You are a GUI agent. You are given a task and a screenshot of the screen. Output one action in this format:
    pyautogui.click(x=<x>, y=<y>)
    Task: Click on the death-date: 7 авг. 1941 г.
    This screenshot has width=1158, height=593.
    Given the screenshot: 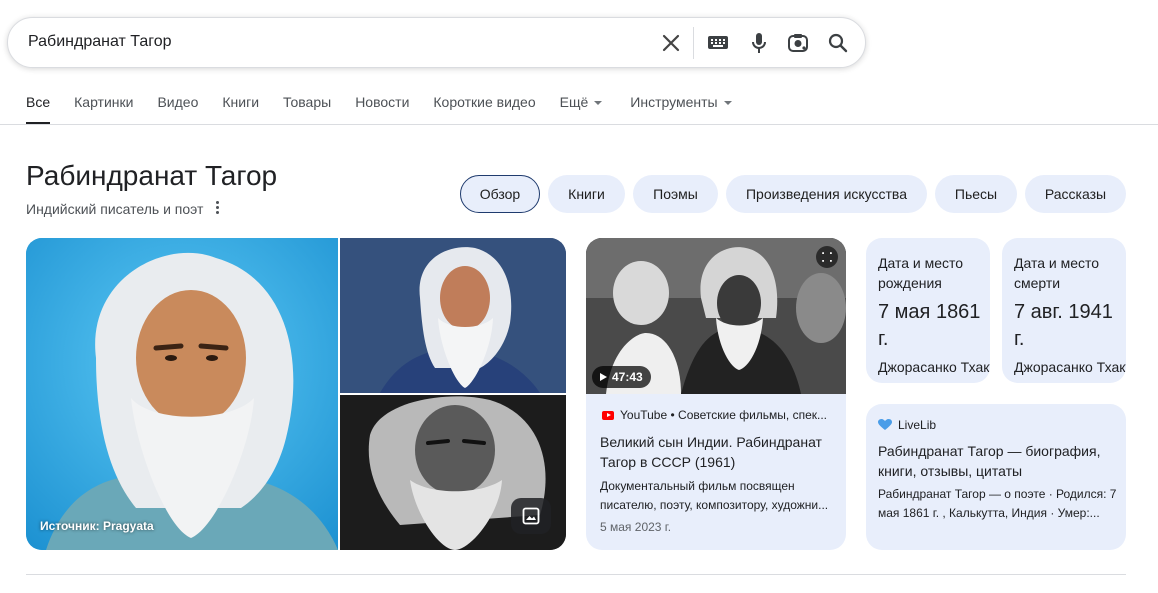 What is the action you would take?
    pyautogui.click(x=1063, y=325)
    